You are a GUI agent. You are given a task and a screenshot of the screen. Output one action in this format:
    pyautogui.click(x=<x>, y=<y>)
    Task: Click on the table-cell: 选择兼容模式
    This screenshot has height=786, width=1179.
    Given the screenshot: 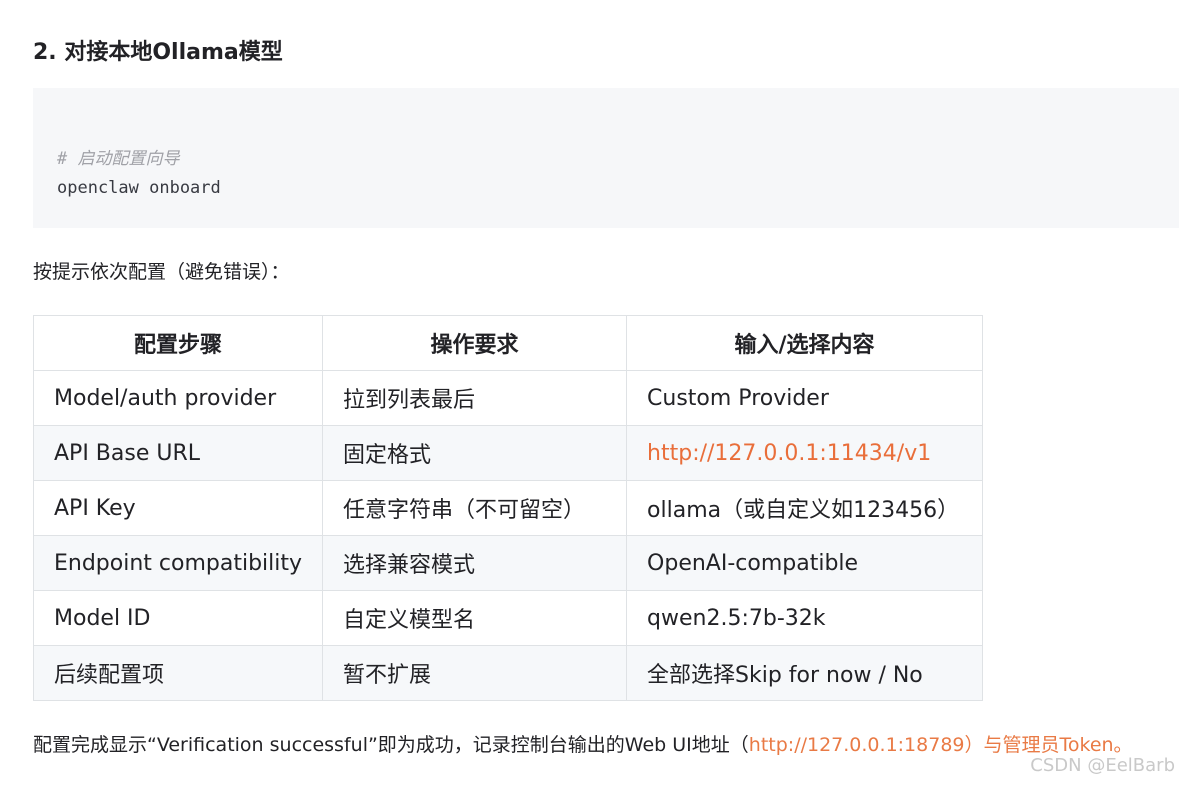 What is the action you would take?
    pyautogui.click(x=475, y=563)
    